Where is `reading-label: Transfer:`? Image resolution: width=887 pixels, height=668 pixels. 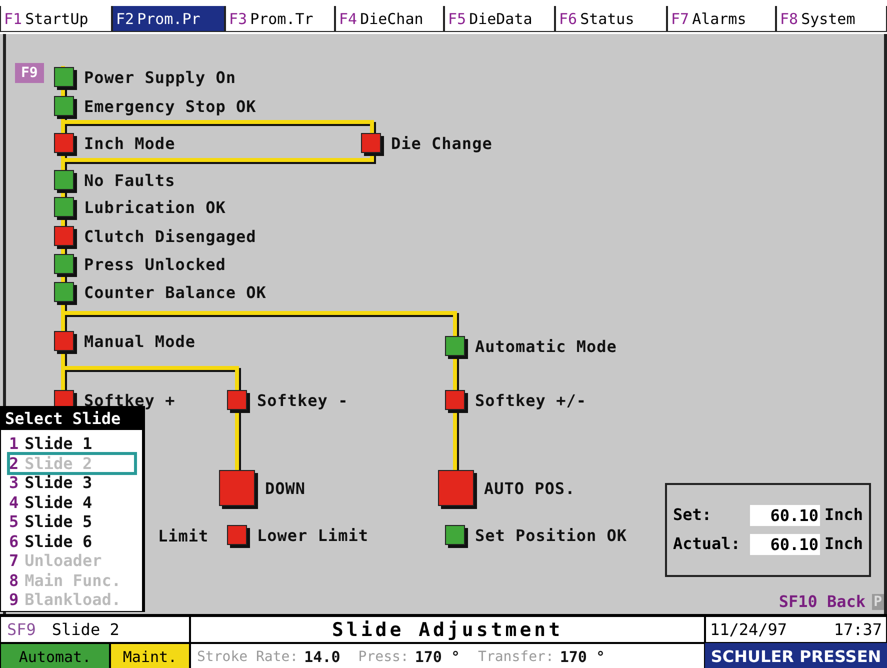
reading-label: Transfer: is located at coordinates (516, 656).